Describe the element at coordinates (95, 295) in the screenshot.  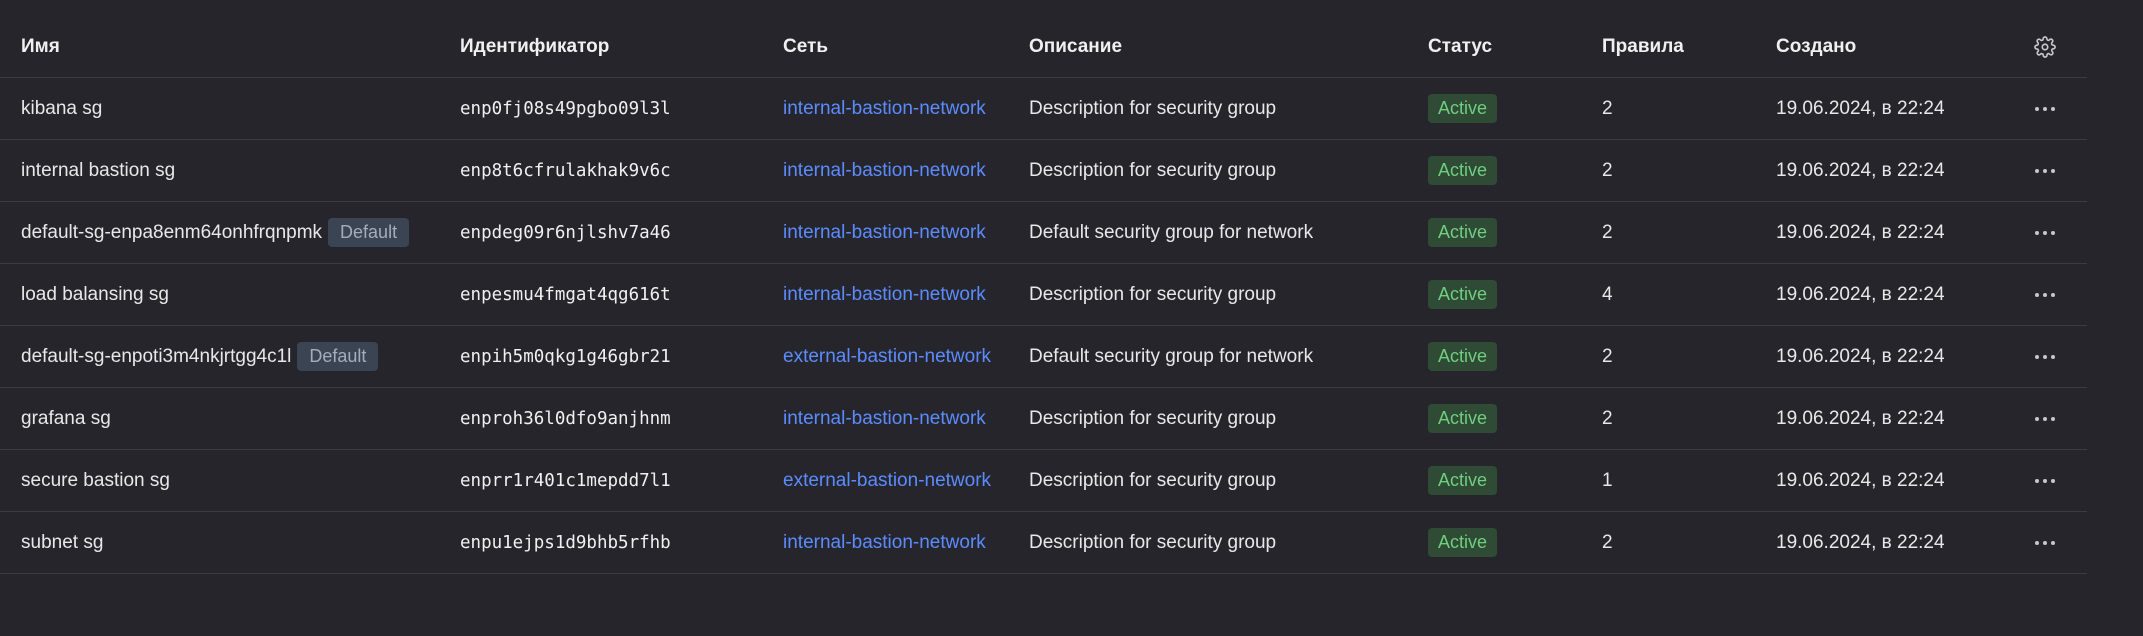
I see `security-group-name: load balansing sg` at that location.